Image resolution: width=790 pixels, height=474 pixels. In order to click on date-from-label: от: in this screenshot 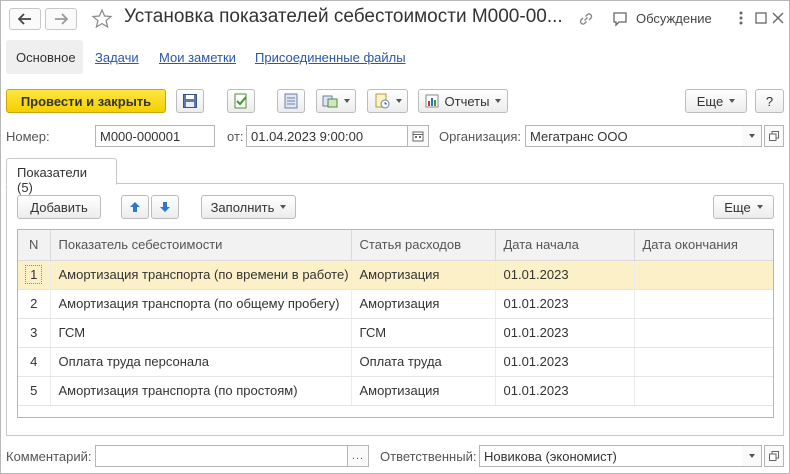, I will do `click(235, 136)`.